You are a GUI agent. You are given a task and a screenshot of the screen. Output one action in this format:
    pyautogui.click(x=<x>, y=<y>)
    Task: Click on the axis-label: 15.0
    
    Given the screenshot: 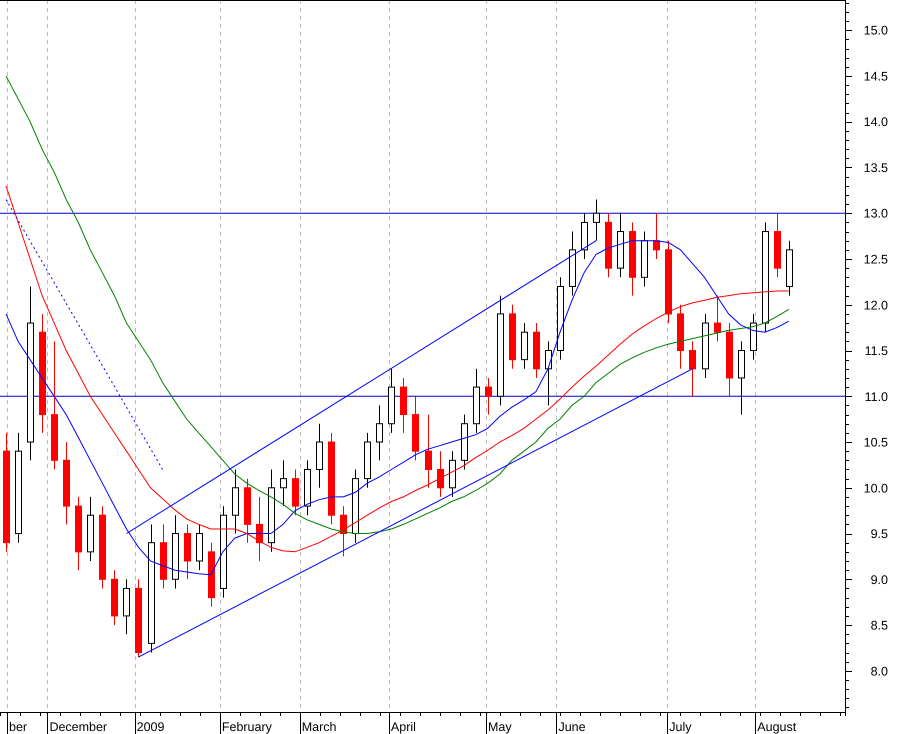 What is the action you would take?
    pyautogui.click(x=876, y=31)
    